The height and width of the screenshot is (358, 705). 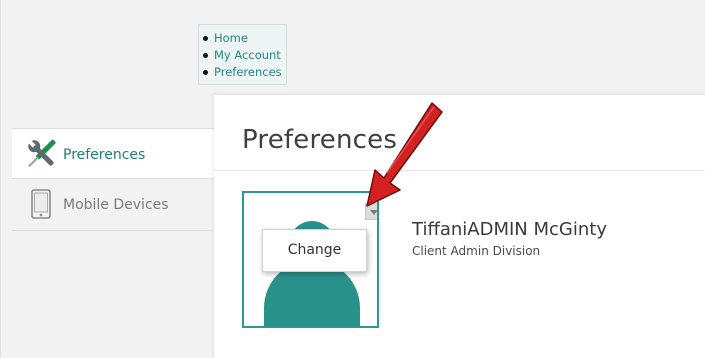 I want to click on avatar-dropdown-menu: Change, so click(x=314, y=250).